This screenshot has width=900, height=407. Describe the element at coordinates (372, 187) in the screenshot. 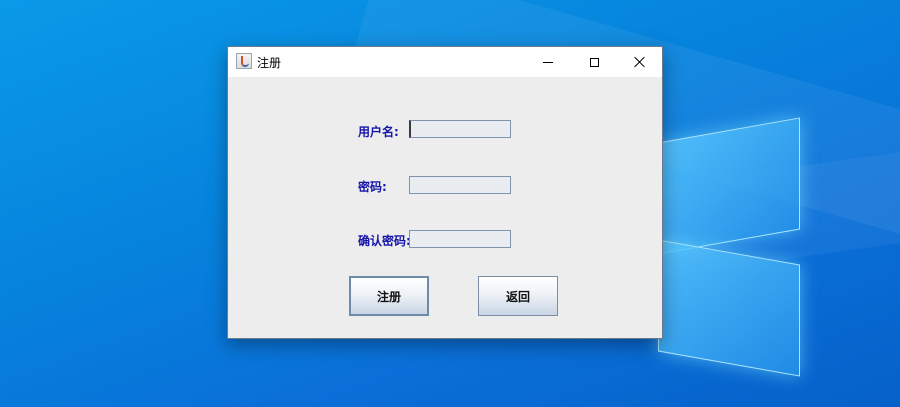

I see `password-label: 密码:` at that location.